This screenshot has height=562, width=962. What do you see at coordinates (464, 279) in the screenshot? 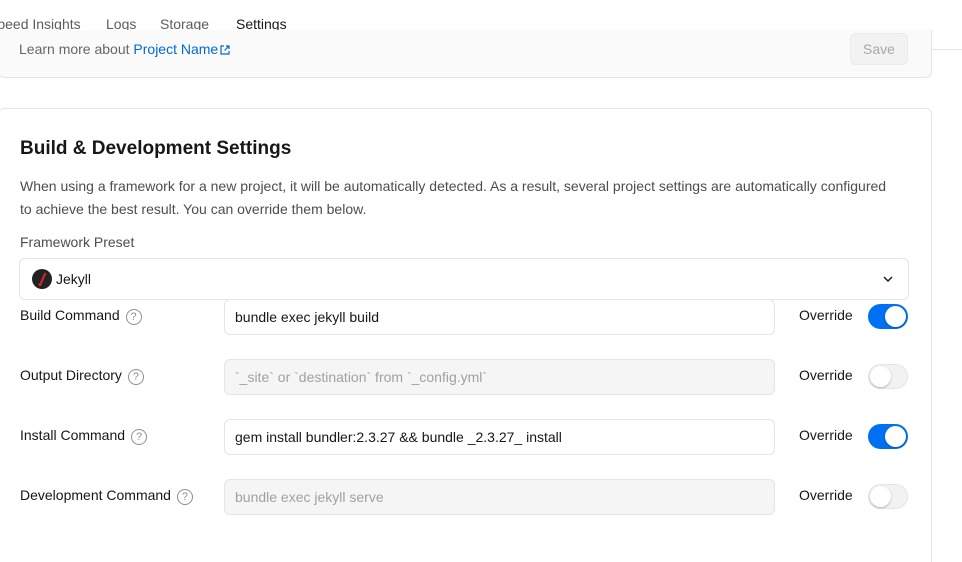
I see `framework-preset-select: Jekyll` at bounding box center [464, 279].